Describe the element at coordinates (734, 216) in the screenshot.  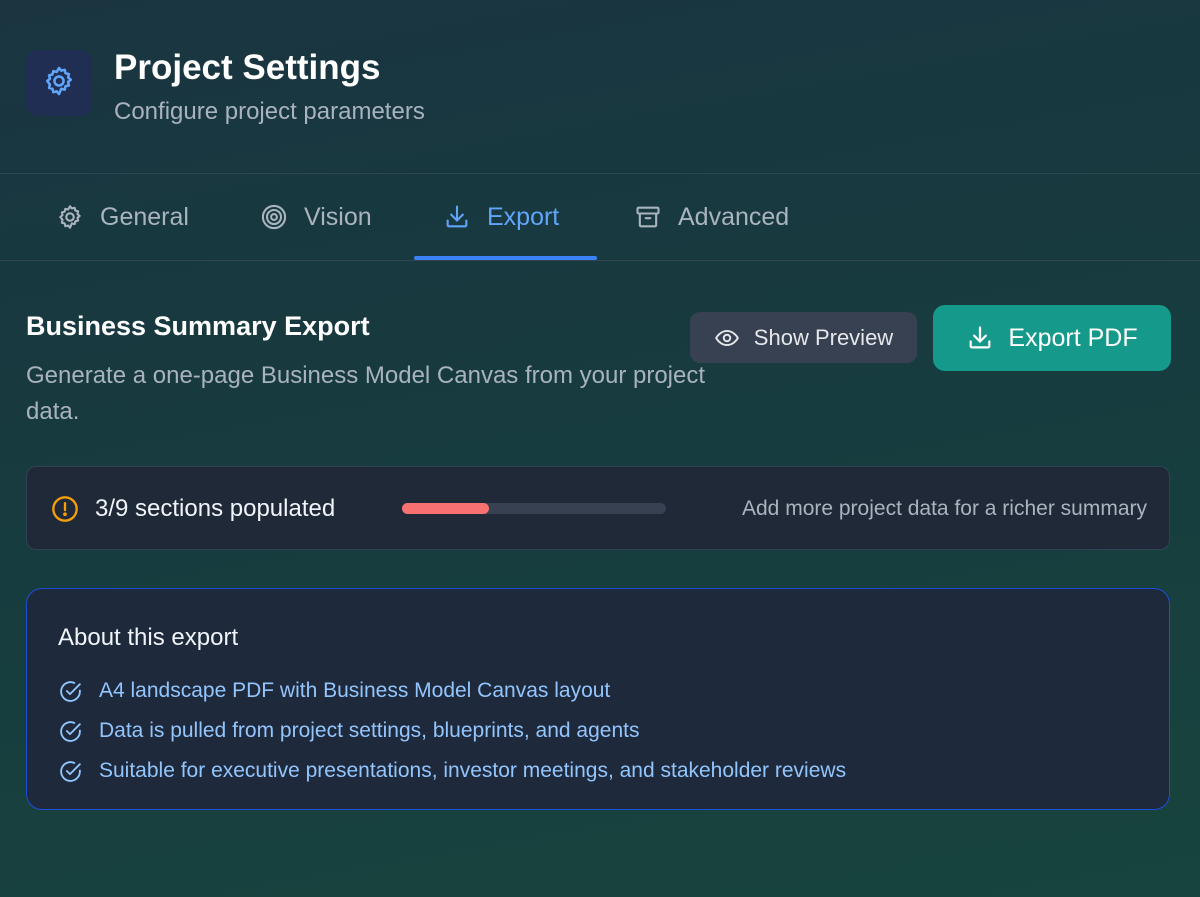
I see `tab-label: Advanced` at that location.